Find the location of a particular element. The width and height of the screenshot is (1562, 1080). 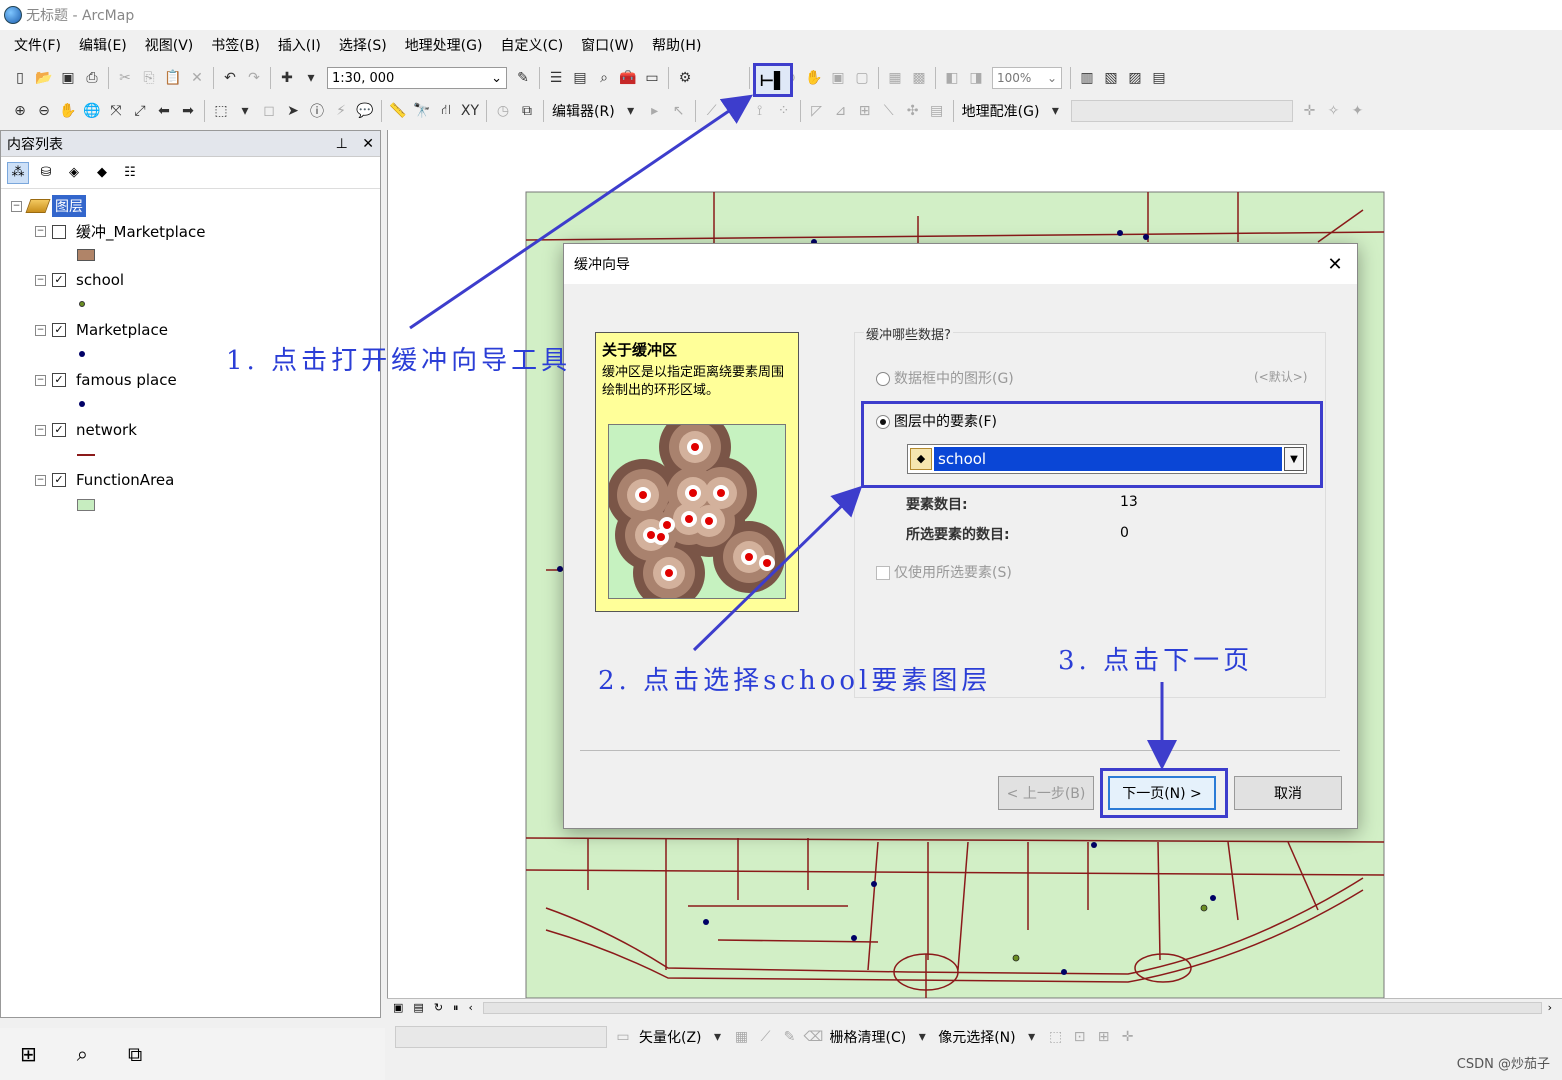

trace-icon: ⟟ is located at coordinates (760, 111).